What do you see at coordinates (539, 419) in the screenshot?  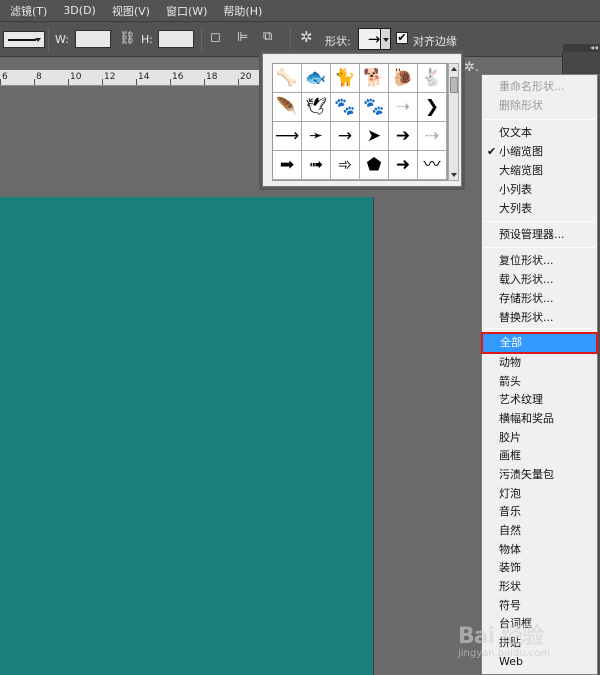 I see `menu-item: 横幅和奖品` at bounding box center [539, 419].